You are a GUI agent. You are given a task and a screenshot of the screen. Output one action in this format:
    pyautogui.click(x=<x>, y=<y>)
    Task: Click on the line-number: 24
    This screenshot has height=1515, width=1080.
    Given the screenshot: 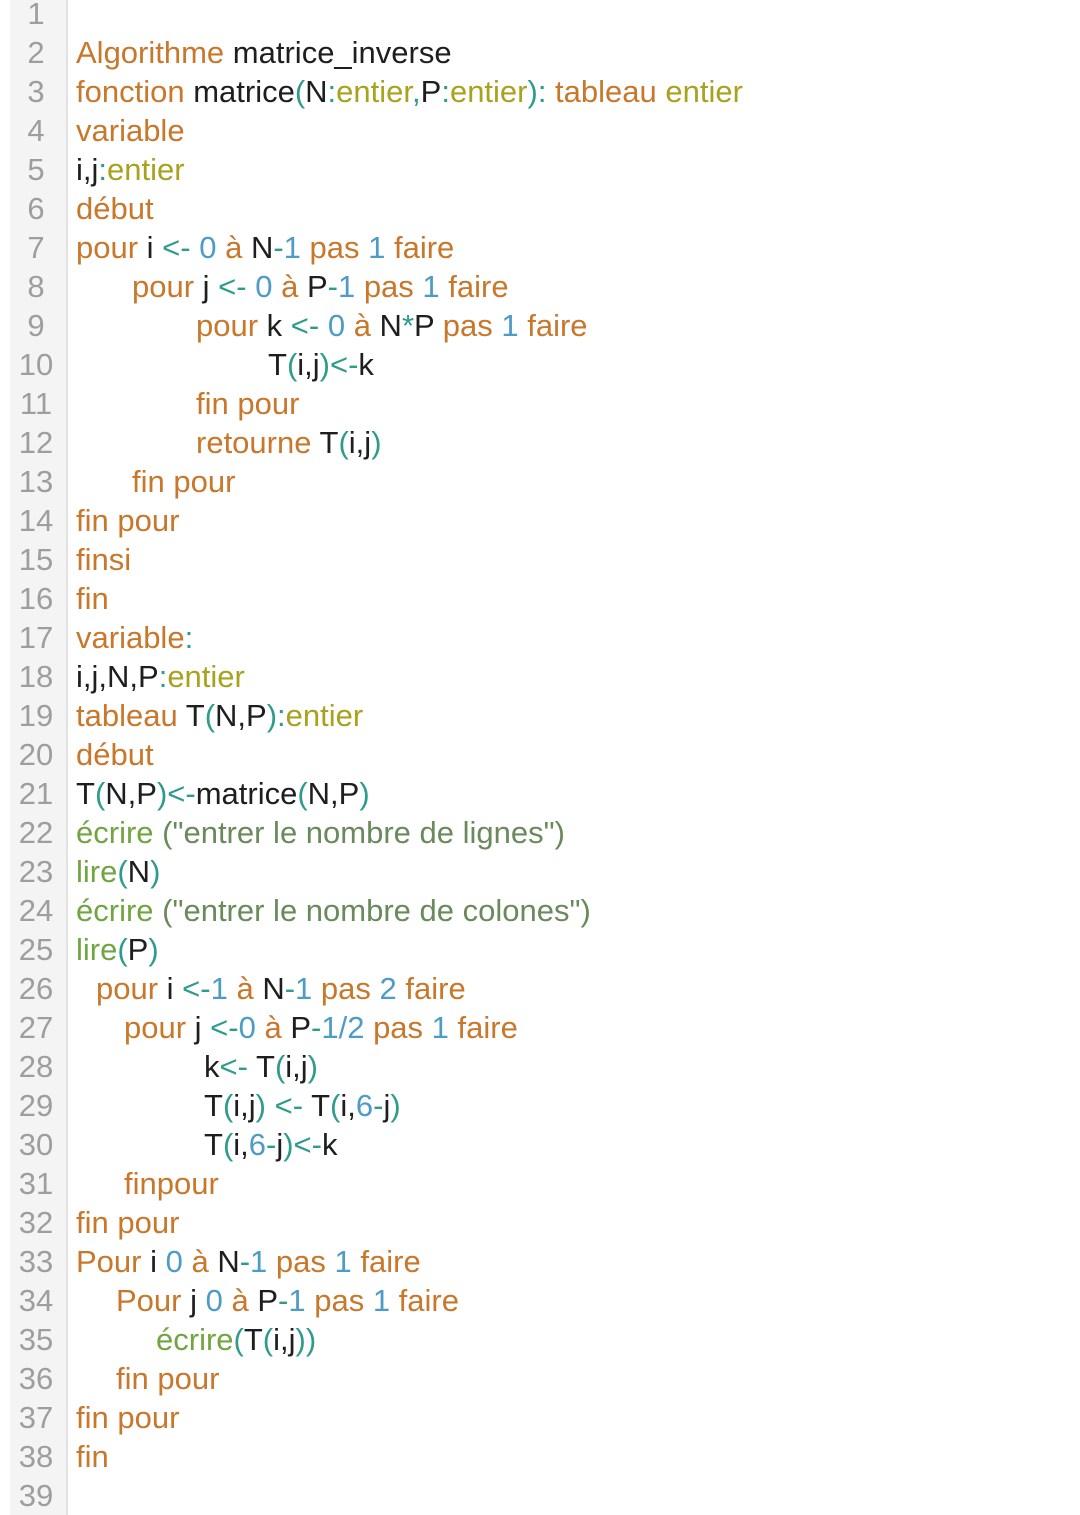 What is the action you would take?
    pyautogui.click(x=36, y=910)
    